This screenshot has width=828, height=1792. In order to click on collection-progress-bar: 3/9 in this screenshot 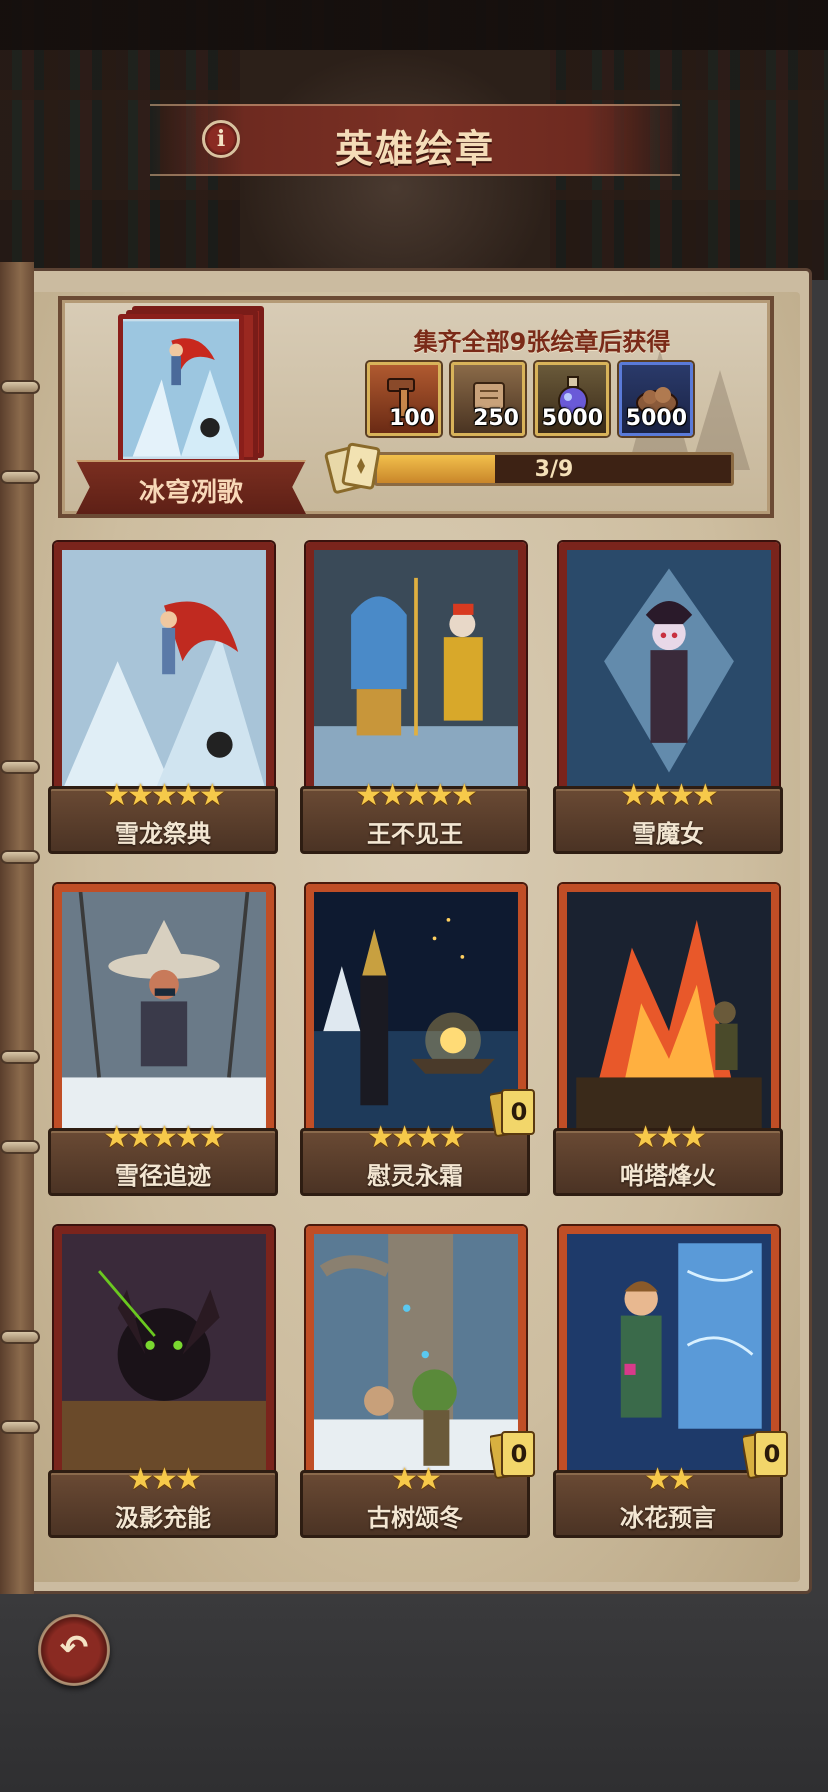, I will do `click(554, 469)`.